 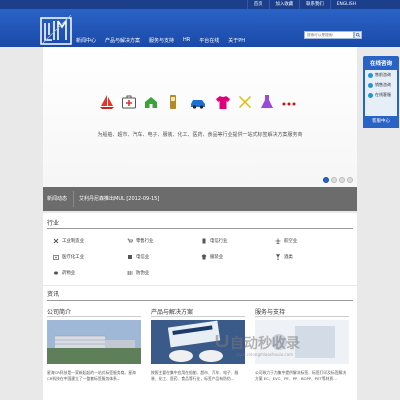 I want to click on consult-item-presale: 售前咨询, so click(x=381, y=75).